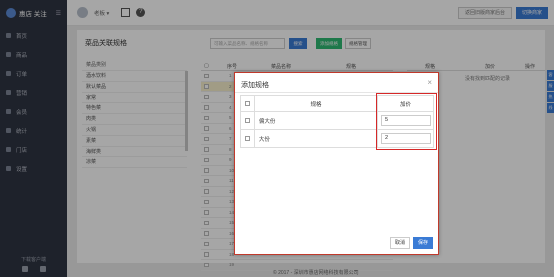 Image resolution: width=554 pixels, height=277 pixels. I want to click on select-all-checkbox, so click(247, 103).